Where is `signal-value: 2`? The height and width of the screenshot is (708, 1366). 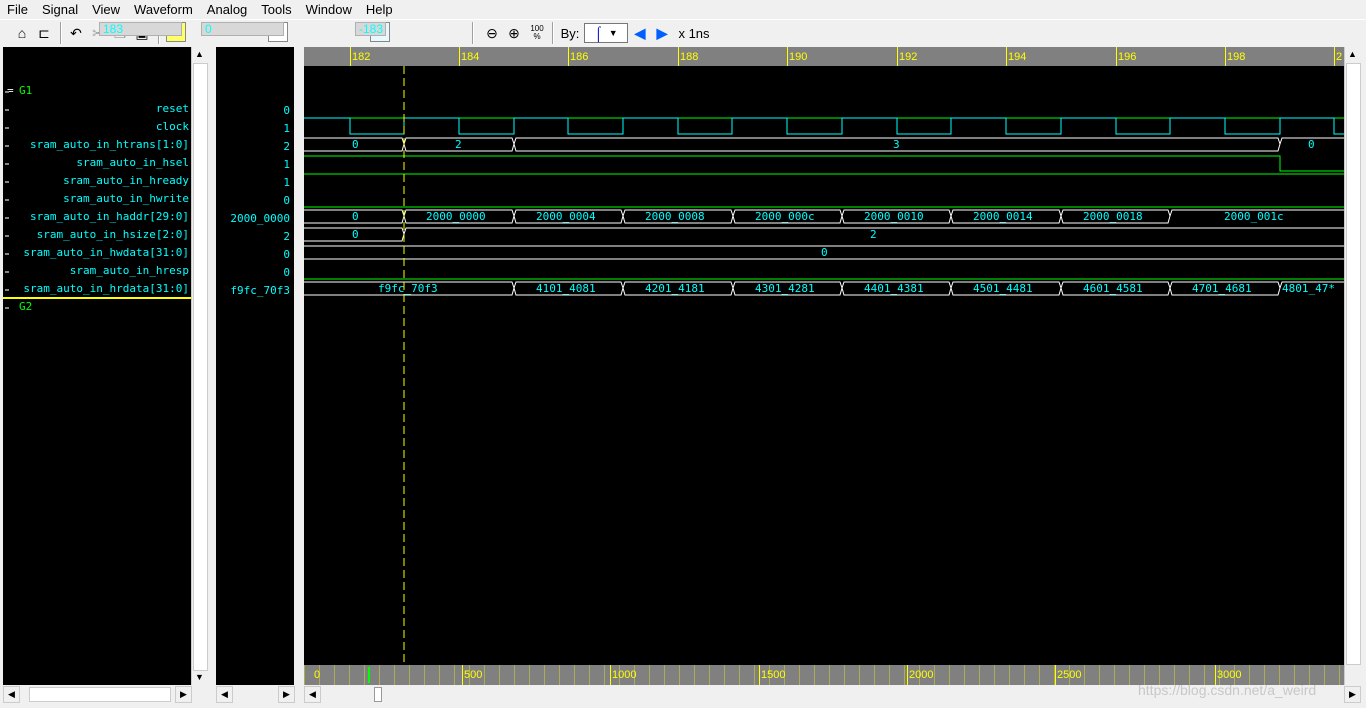
signal-value: 2 is located at coordinates (286, 236).